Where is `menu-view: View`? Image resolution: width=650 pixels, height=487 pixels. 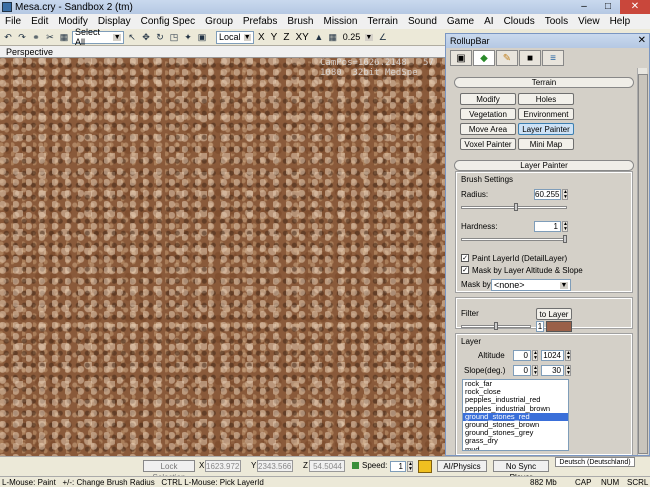
menu-view: View is located at coordinates (589, 21).